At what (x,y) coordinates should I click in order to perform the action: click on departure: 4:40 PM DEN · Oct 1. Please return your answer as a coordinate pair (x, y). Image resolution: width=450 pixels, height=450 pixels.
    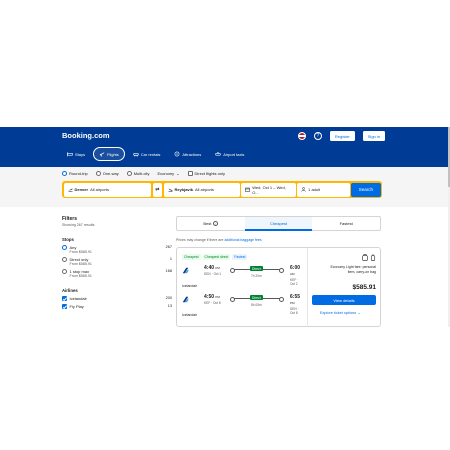
    Looking at the image, I should click on (212, 270).